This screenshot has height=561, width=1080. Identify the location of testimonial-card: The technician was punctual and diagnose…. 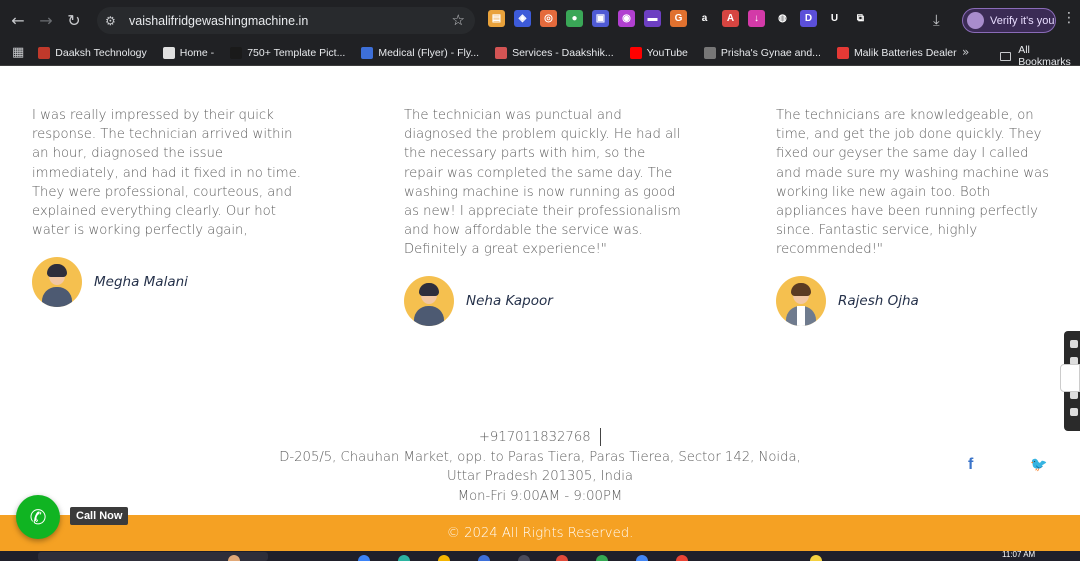
(544, 183).